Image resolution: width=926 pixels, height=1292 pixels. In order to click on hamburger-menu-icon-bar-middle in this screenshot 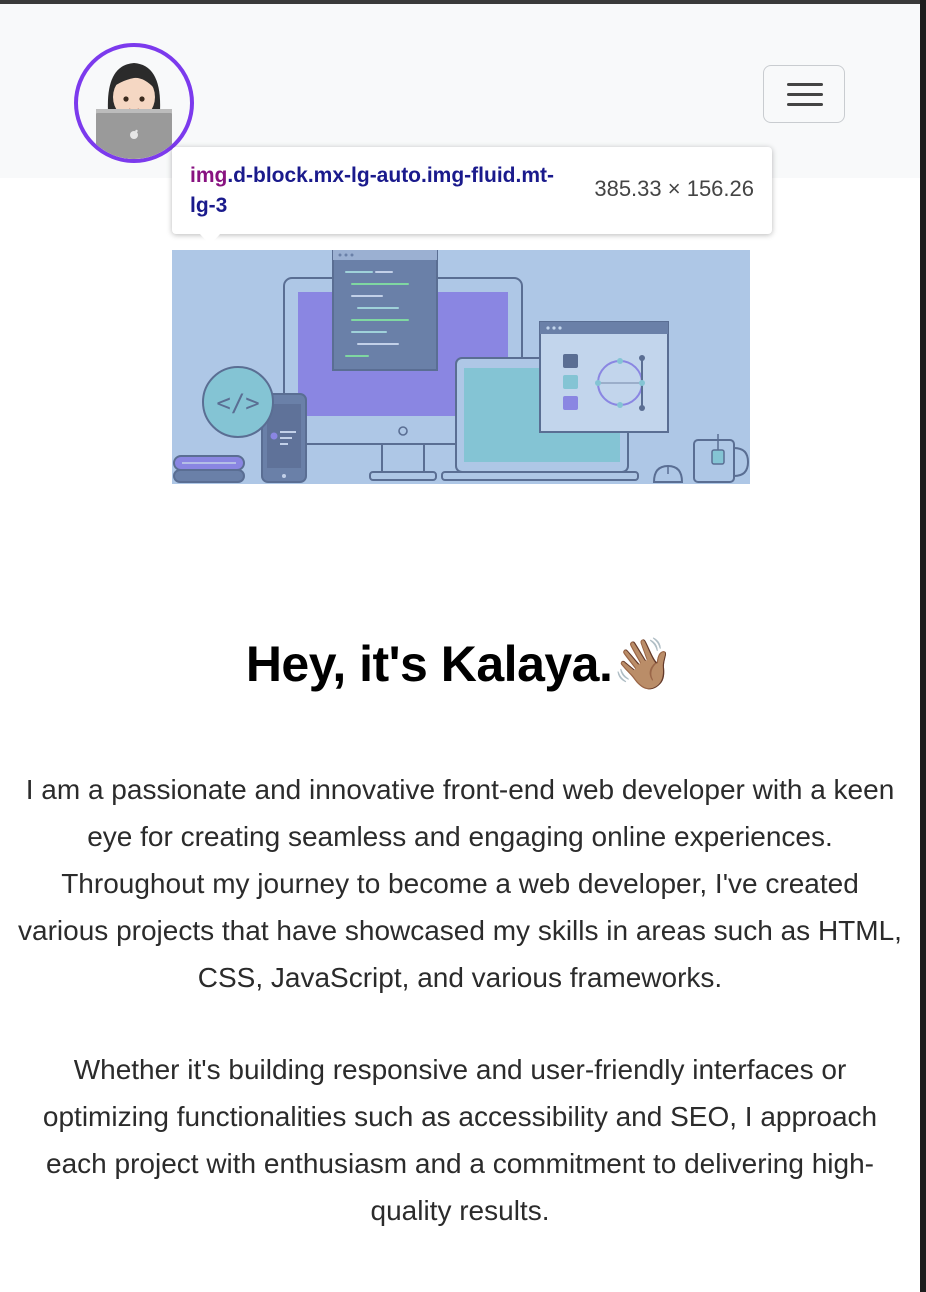, I will do `click(805, 94)`.